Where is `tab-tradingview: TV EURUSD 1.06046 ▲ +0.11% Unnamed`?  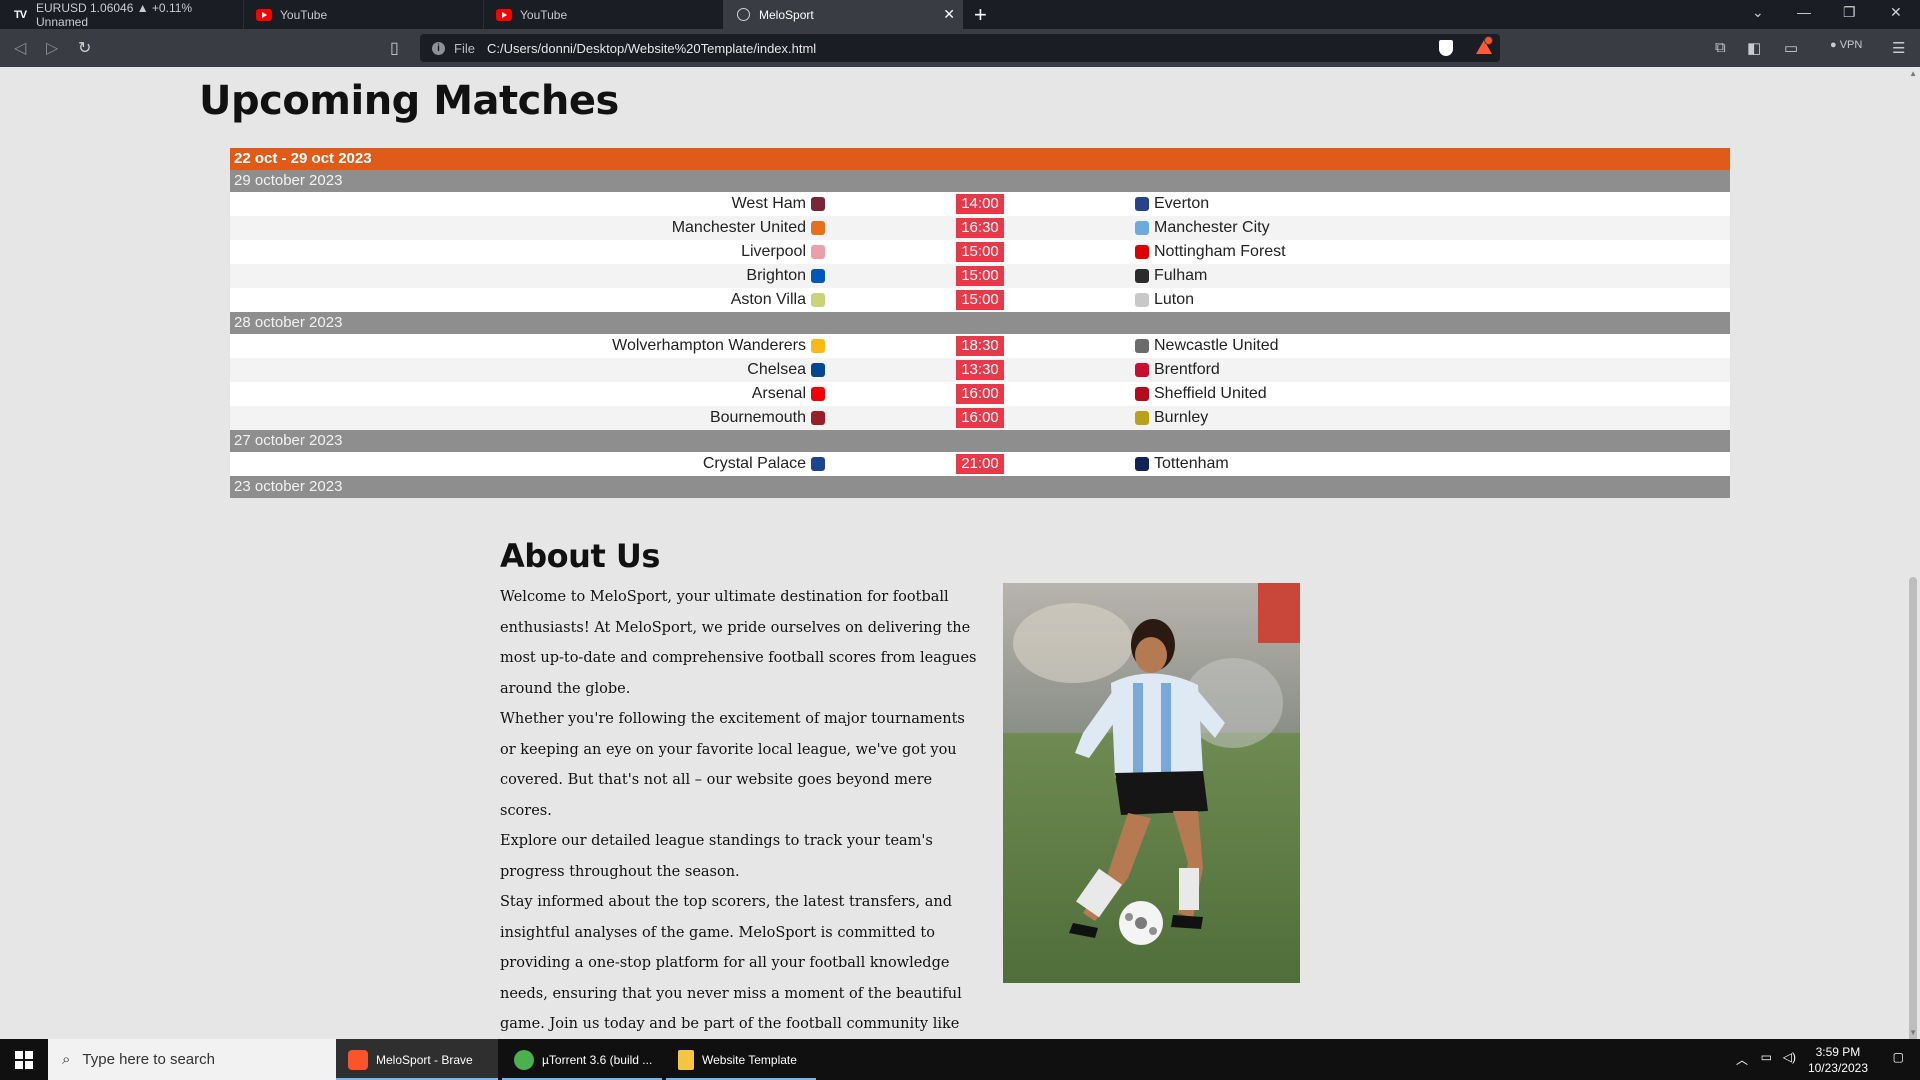
tab-tradingview: TV EURUSD 1.06046 ▲ +0.11% Unnamed is located at coordinates (121, 14).